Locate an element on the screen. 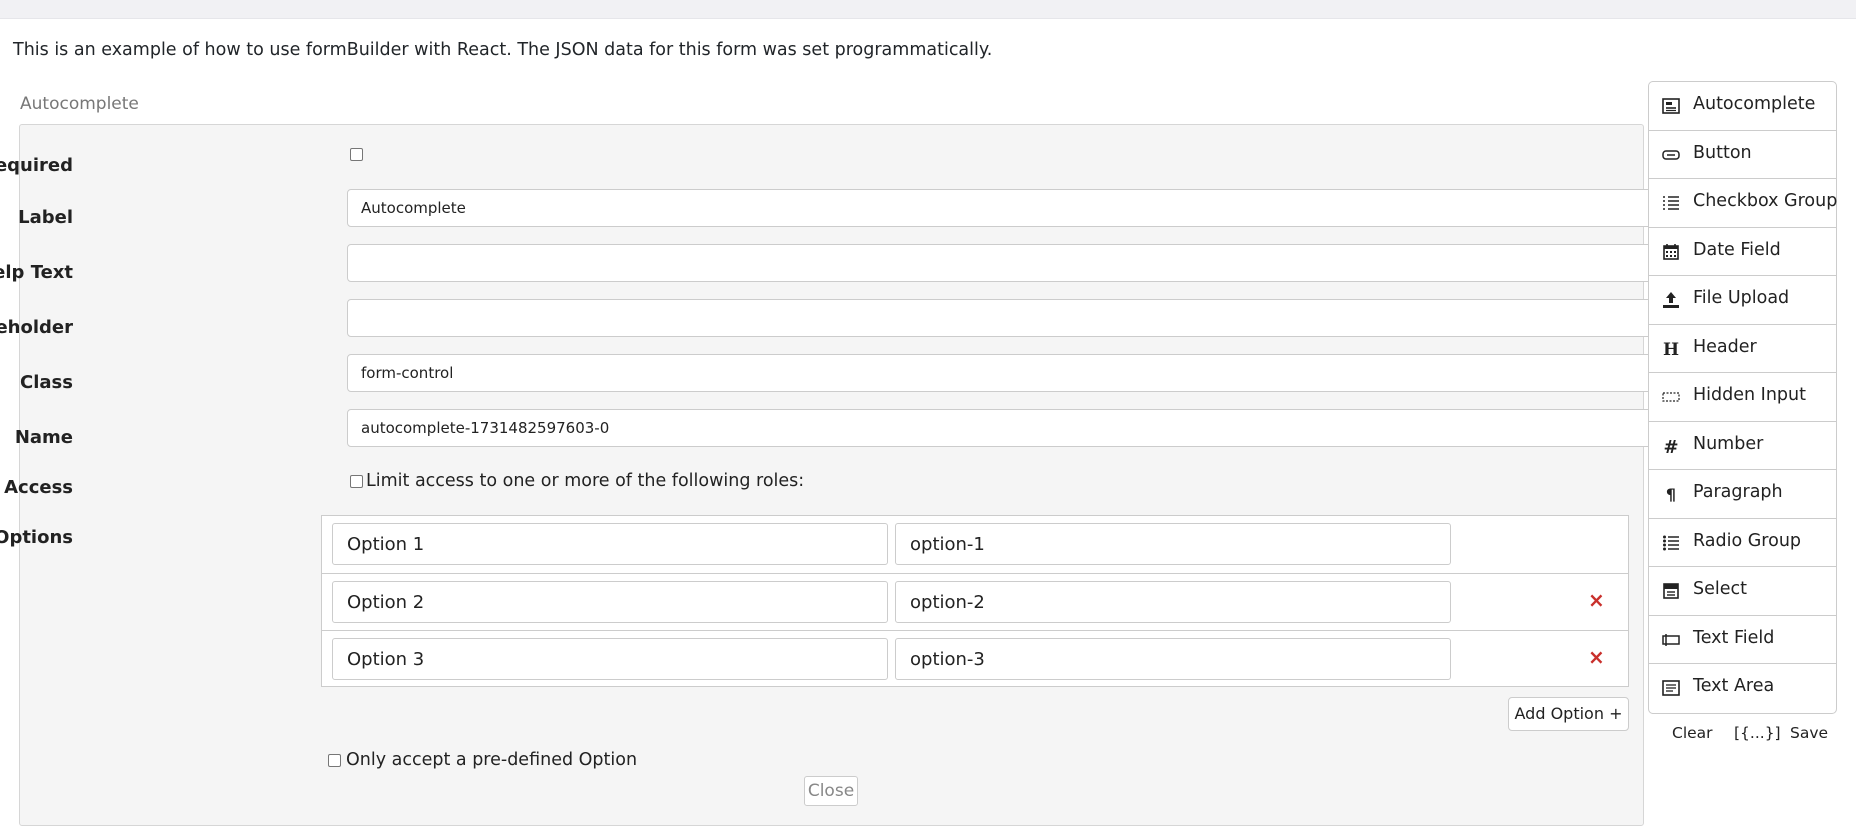  number-icon: # is located at coordinates (1671, 446).